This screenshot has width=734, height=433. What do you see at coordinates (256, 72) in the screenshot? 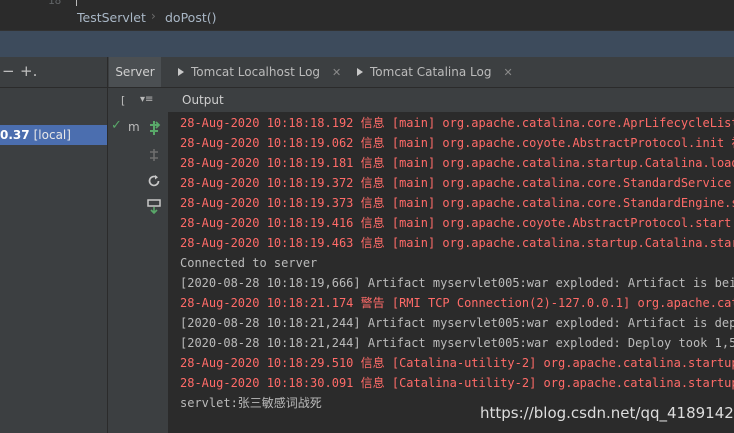
I see `tab-label: Tomcat Localhost Log` at bounding box center [256, 72].